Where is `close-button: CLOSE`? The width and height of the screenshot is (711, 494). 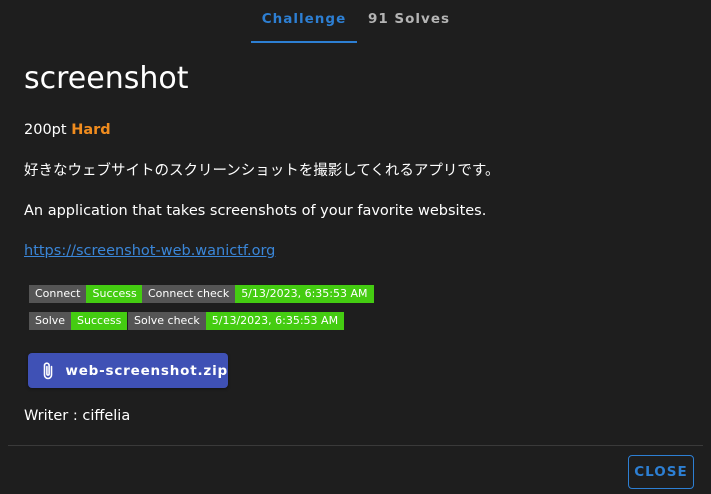
close-button: CLOSE is located at coordinates (661, 472).